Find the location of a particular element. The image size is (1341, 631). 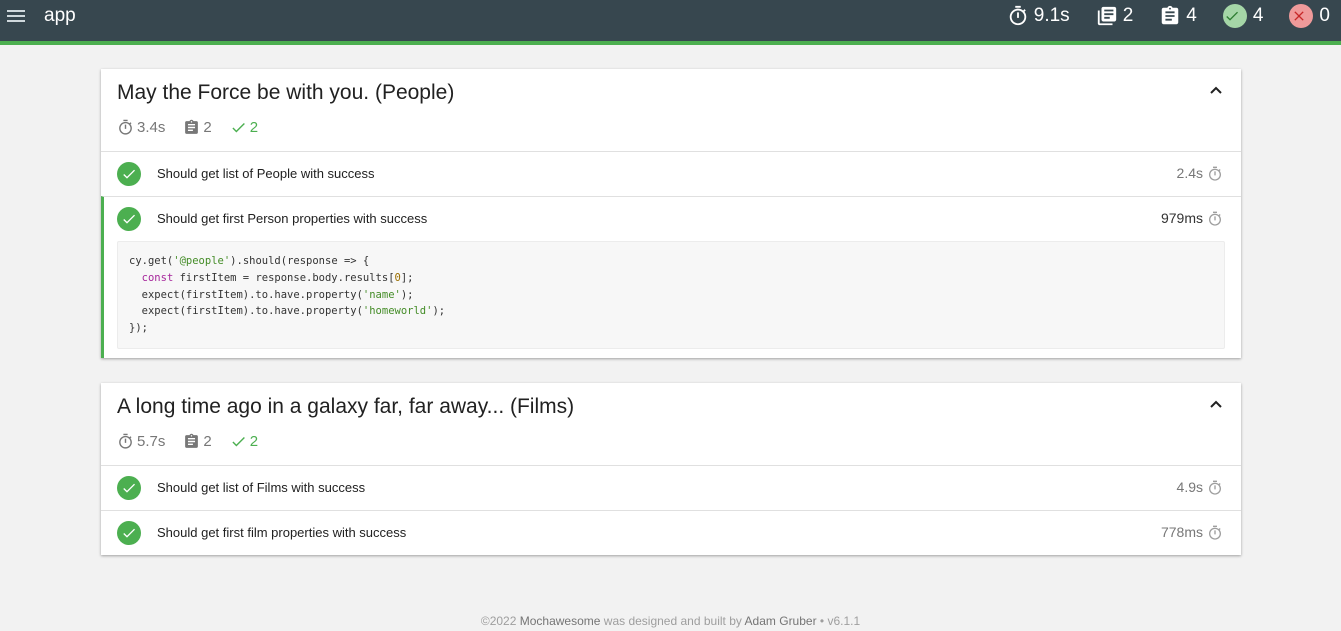

suite-stats: 3.4s 2 2 is located at coordinates (196, 127).